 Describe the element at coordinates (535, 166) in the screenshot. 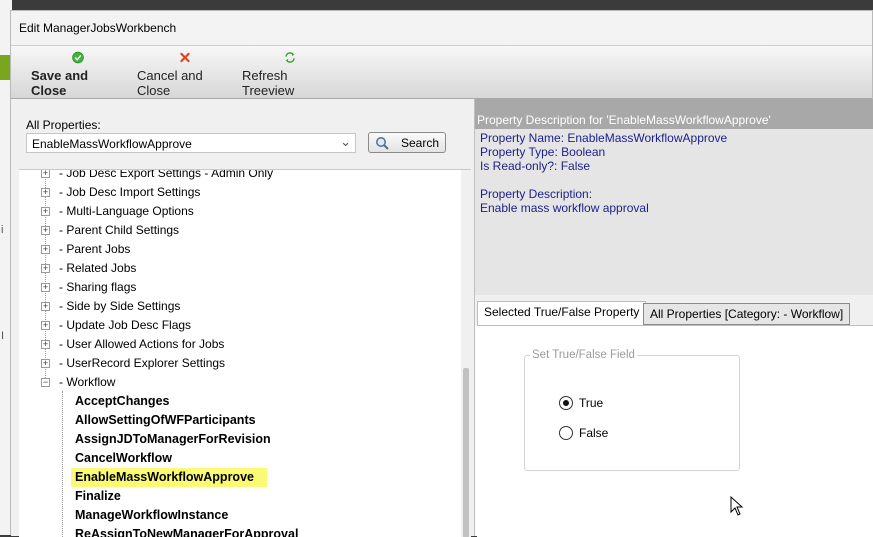

I see `property-readonly-line: Is Read-only?: False` at that location.